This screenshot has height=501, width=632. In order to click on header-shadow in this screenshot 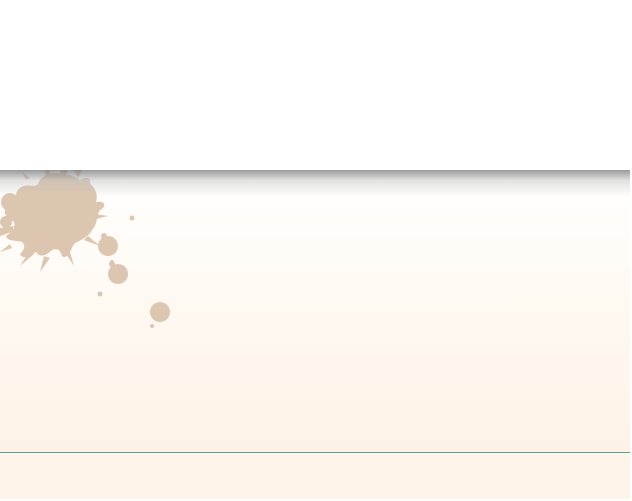, I will do `click(315, 183)`.